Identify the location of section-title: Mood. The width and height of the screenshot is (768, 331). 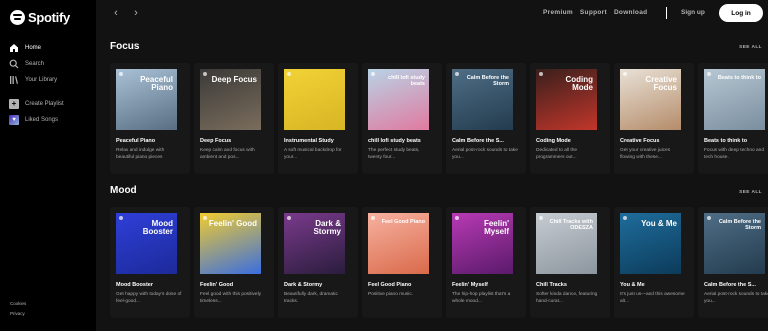
(123, 190).